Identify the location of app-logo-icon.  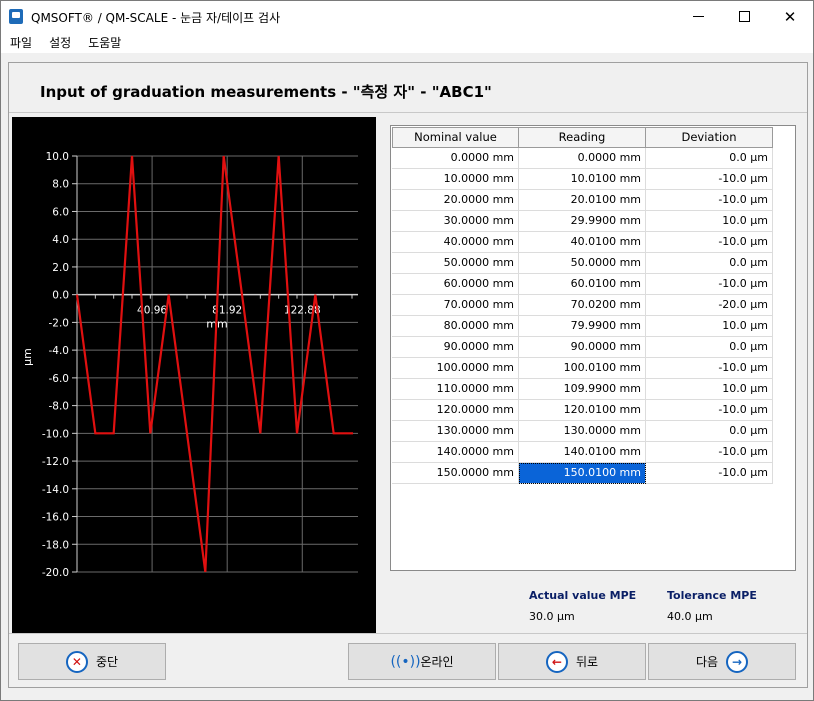
(16, 16).